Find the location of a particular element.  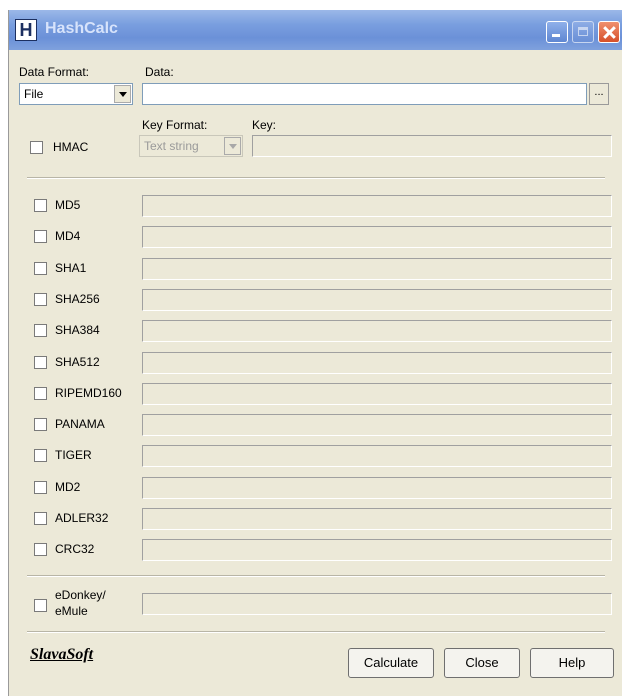

close-button: Close is located at coordinates (482, 663).